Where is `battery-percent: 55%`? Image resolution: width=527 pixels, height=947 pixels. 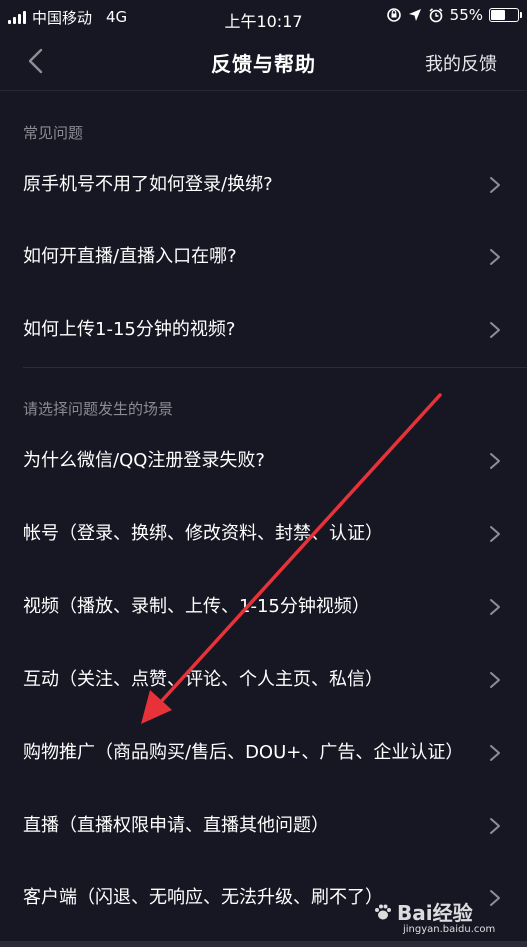
battery-percent: 55% is located at coordinates (466, 15).